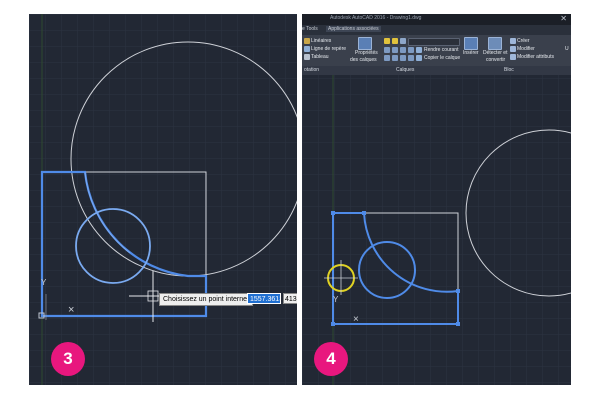 This screenshot has height=400, width=600. What do you see at coordinates (441, 50) in the screenshot?
I see `ribbon-rendre-courant: Rendre courant` at bounding box center [441, 50].